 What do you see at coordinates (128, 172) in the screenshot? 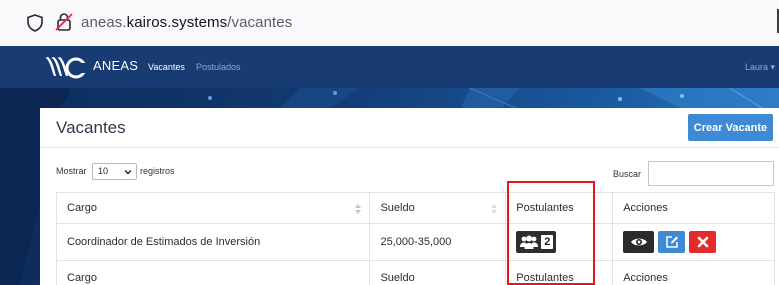
I see `chevron-down-icon` at bounding box center [128, 172].